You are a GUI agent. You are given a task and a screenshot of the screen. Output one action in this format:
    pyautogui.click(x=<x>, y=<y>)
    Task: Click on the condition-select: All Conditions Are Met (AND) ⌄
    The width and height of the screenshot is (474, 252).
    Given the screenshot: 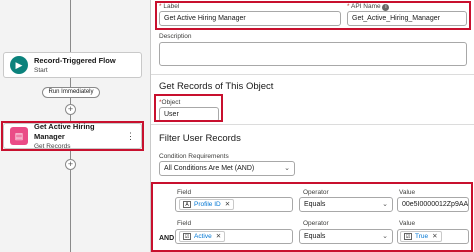 What is the action you would take?
    pyautogui.click(x=227, y=168)
    